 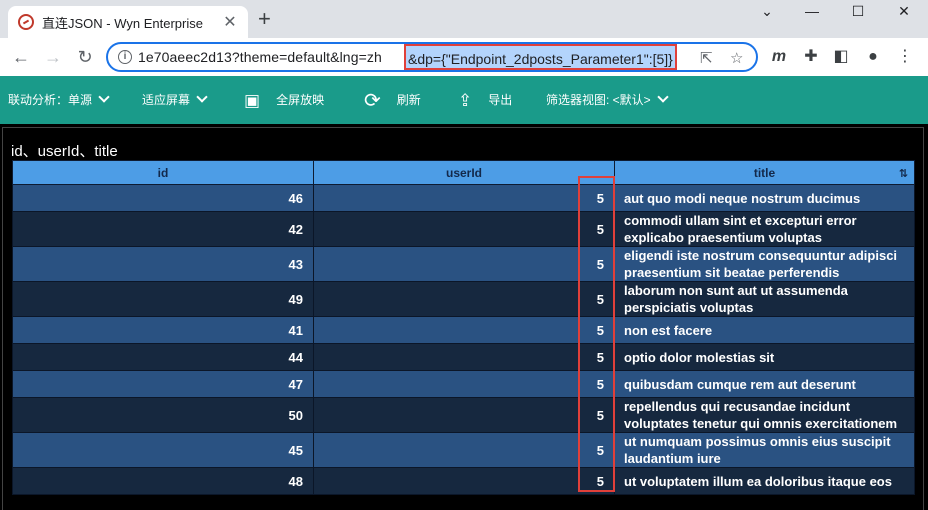 I want to click on fullscreen-label: 全屏放映, so click(x=300, y=100).